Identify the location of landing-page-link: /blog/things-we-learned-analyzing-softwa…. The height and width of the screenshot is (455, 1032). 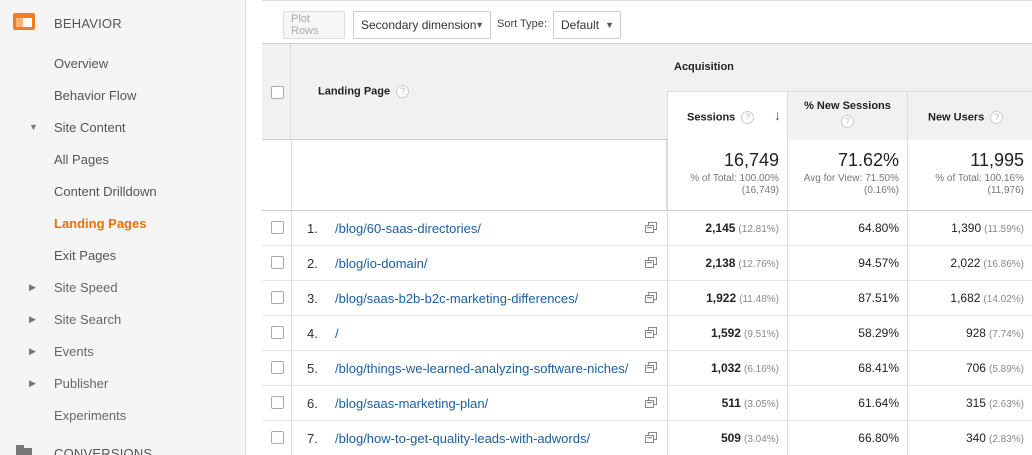
(481, 368).